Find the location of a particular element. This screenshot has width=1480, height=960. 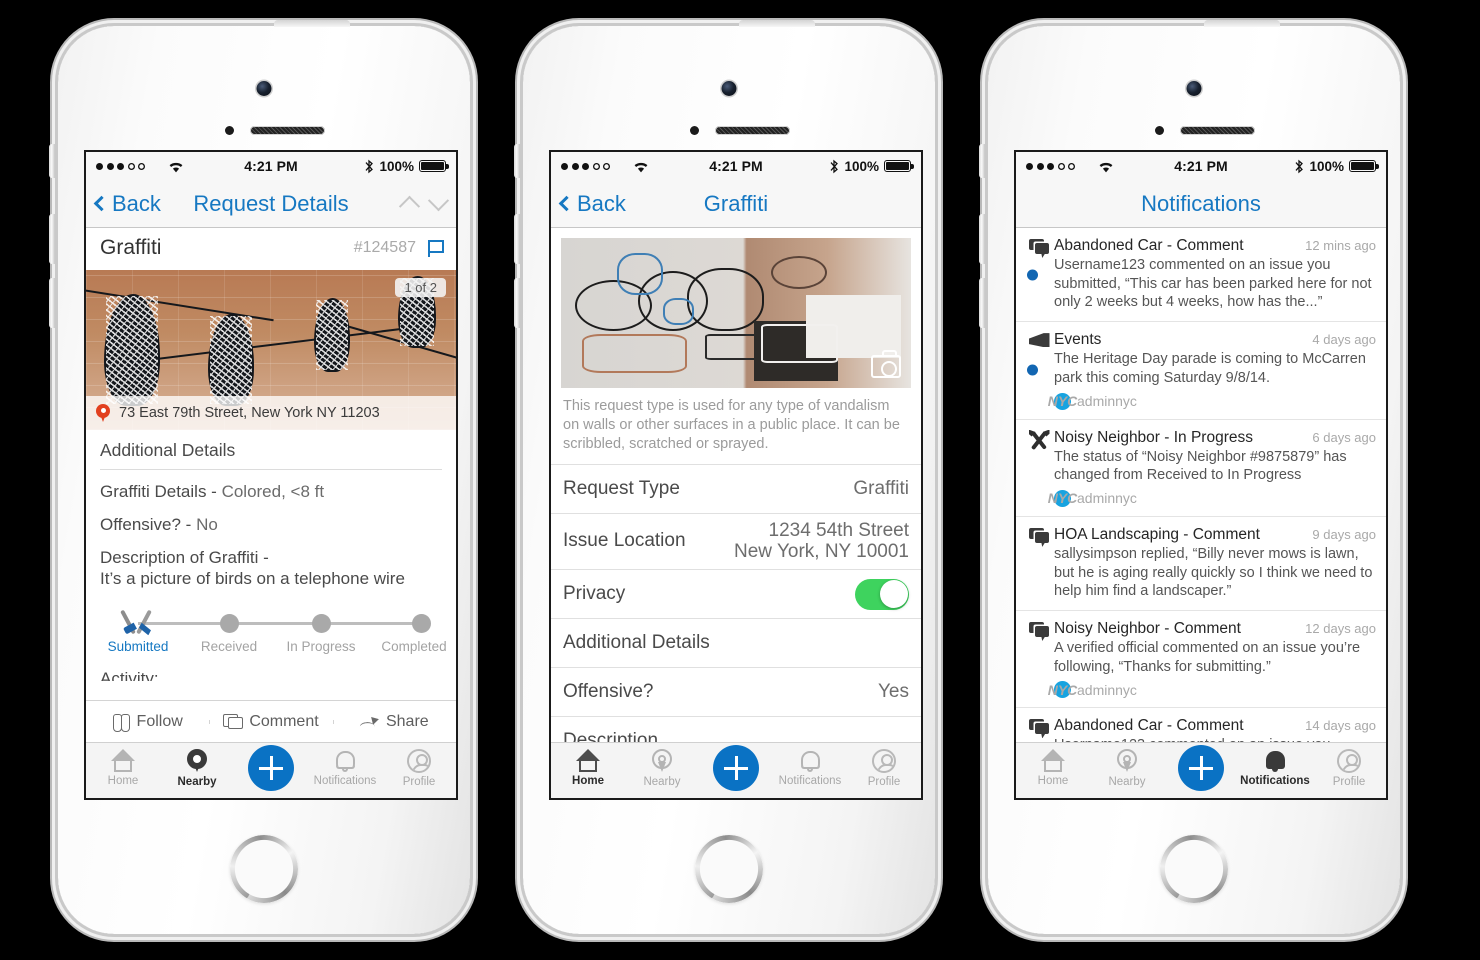

request-header: Graffiti #124587 is located at coordinates (271, 249).